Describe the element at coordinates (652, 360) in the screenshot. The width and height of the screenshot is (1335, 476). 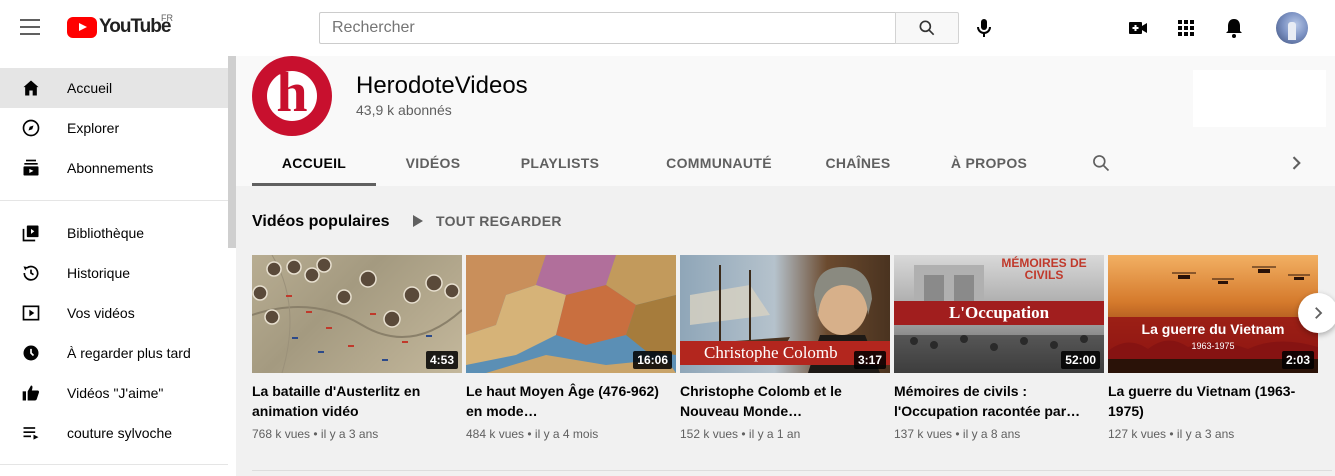
I see `video-duration: 16:06` at that location.